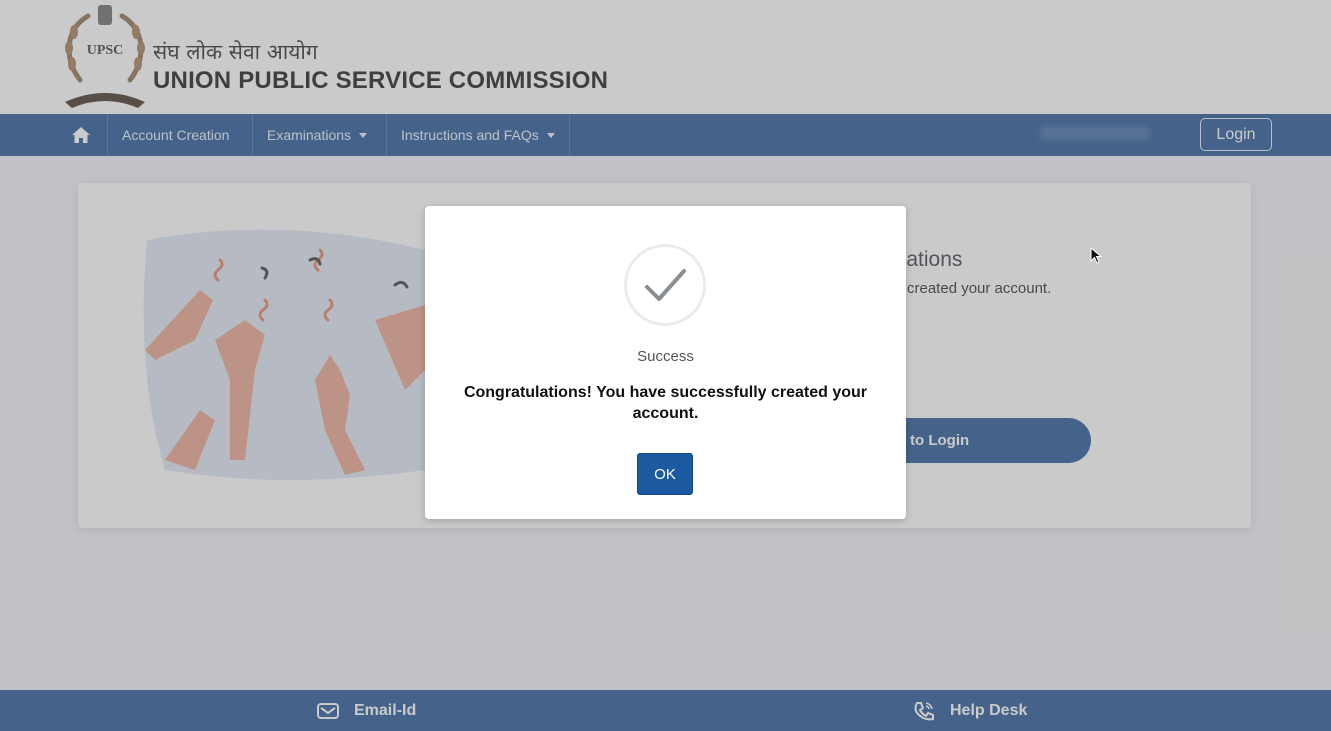 The image size is (1331, 731). I want to click on checkmark-icon, so click(665, 285).